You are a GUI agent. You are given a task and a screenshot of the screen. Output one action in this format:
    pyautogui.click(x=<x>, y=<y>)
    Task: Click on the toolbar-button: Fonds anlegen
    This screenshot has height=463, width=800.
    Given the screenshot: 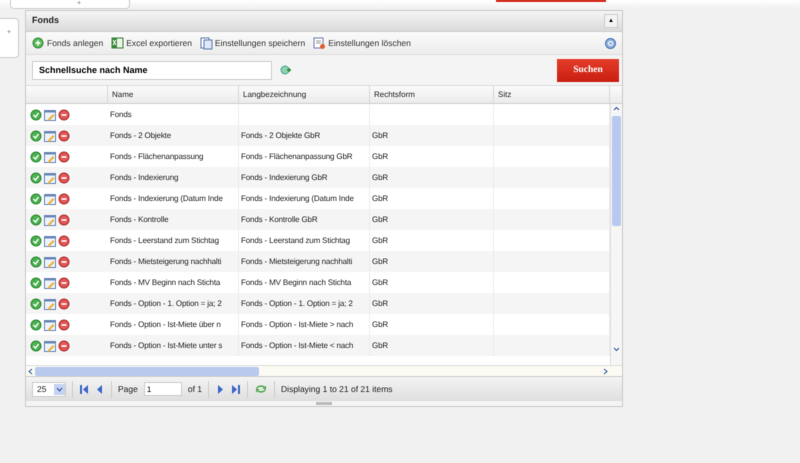 What is the action you would take?
    pyautogui.click(x=68, y=43)
    